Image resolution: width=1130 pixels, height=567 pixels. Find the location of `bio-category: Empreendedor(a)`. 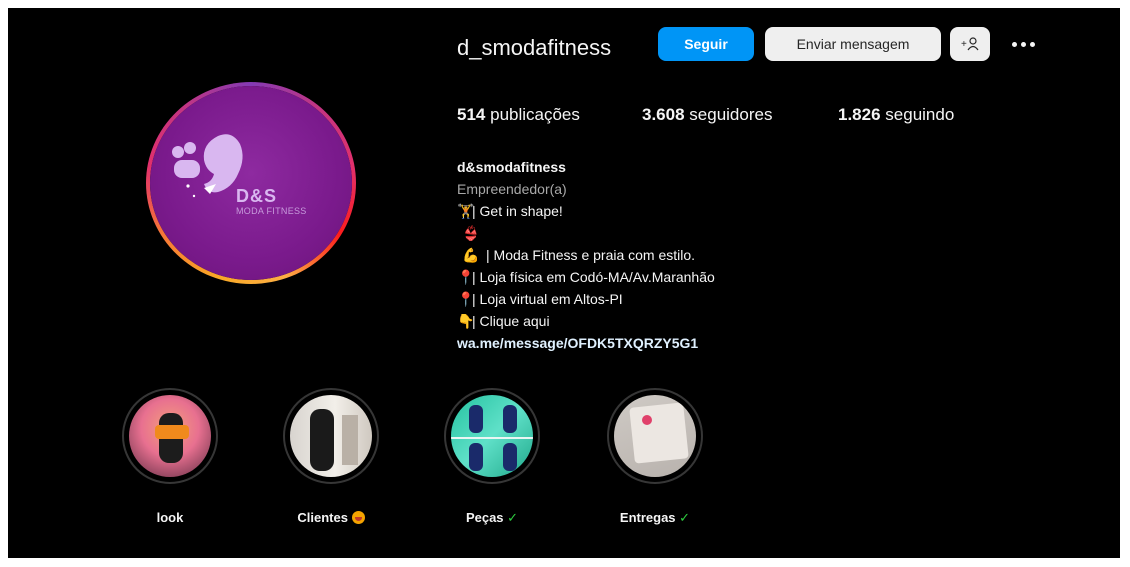

bio-category: Empreendedor(a) is located at coordinates (512, 189).